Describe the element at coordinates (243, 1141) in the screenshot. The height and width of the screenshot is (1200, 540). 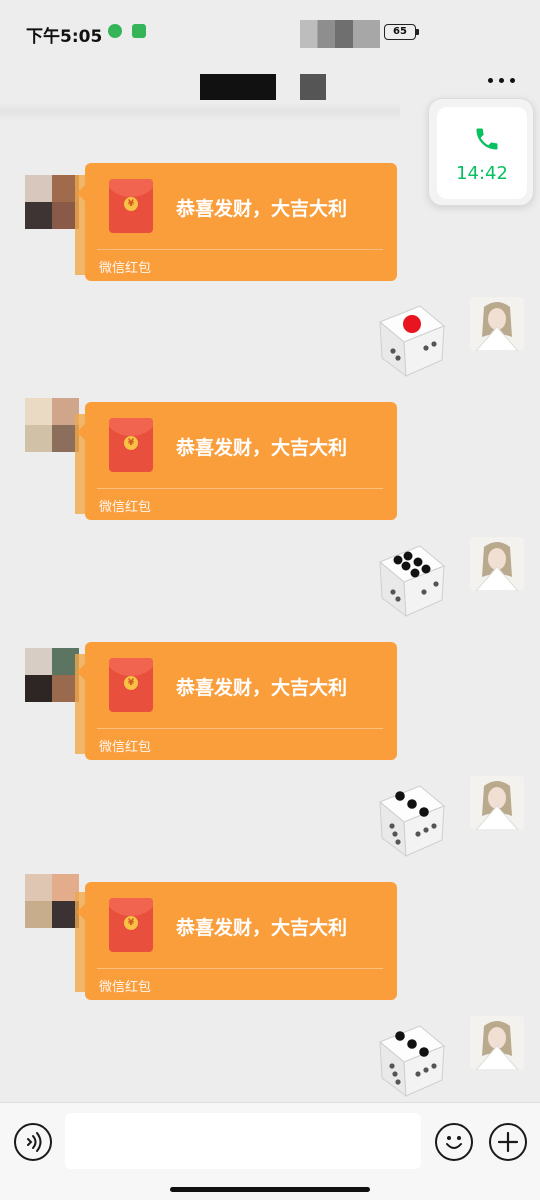
I see `message-input` at that location.